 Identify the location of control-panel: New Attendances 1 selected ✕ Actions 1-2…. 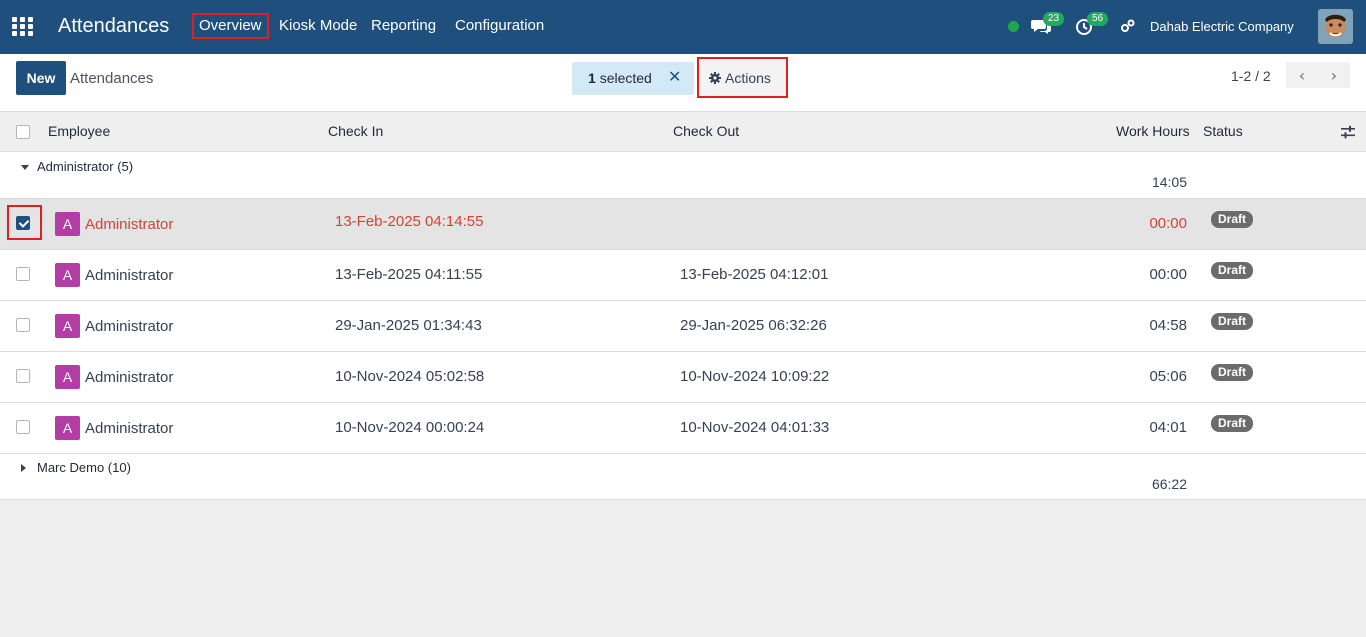
(683, 83).